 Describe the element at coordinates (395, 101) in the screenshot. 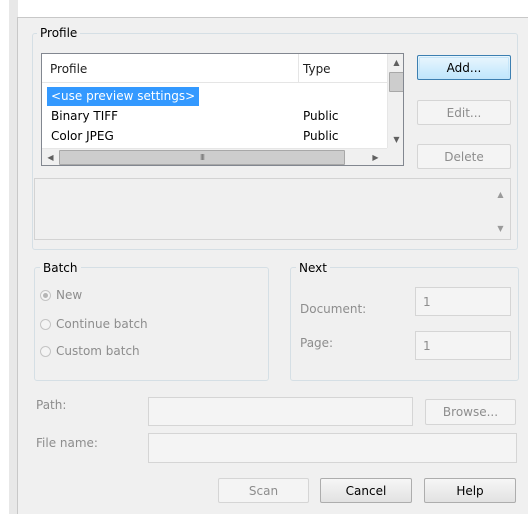

I see `profile-list-vertical-scrollbar: ▲ ▼` at that location.